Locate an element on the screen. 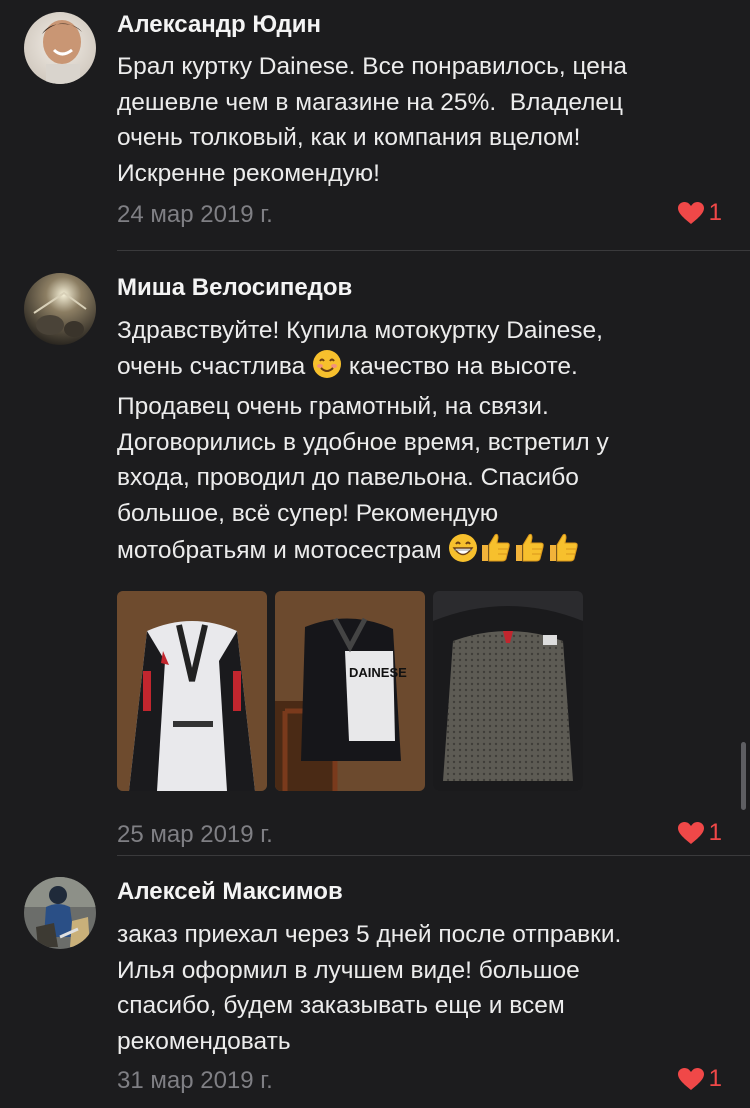 The width and height of the screenshot is (750, 1108). review-meta: 31 мар 2019 г. 1 is located at coordinates (419, 1083).